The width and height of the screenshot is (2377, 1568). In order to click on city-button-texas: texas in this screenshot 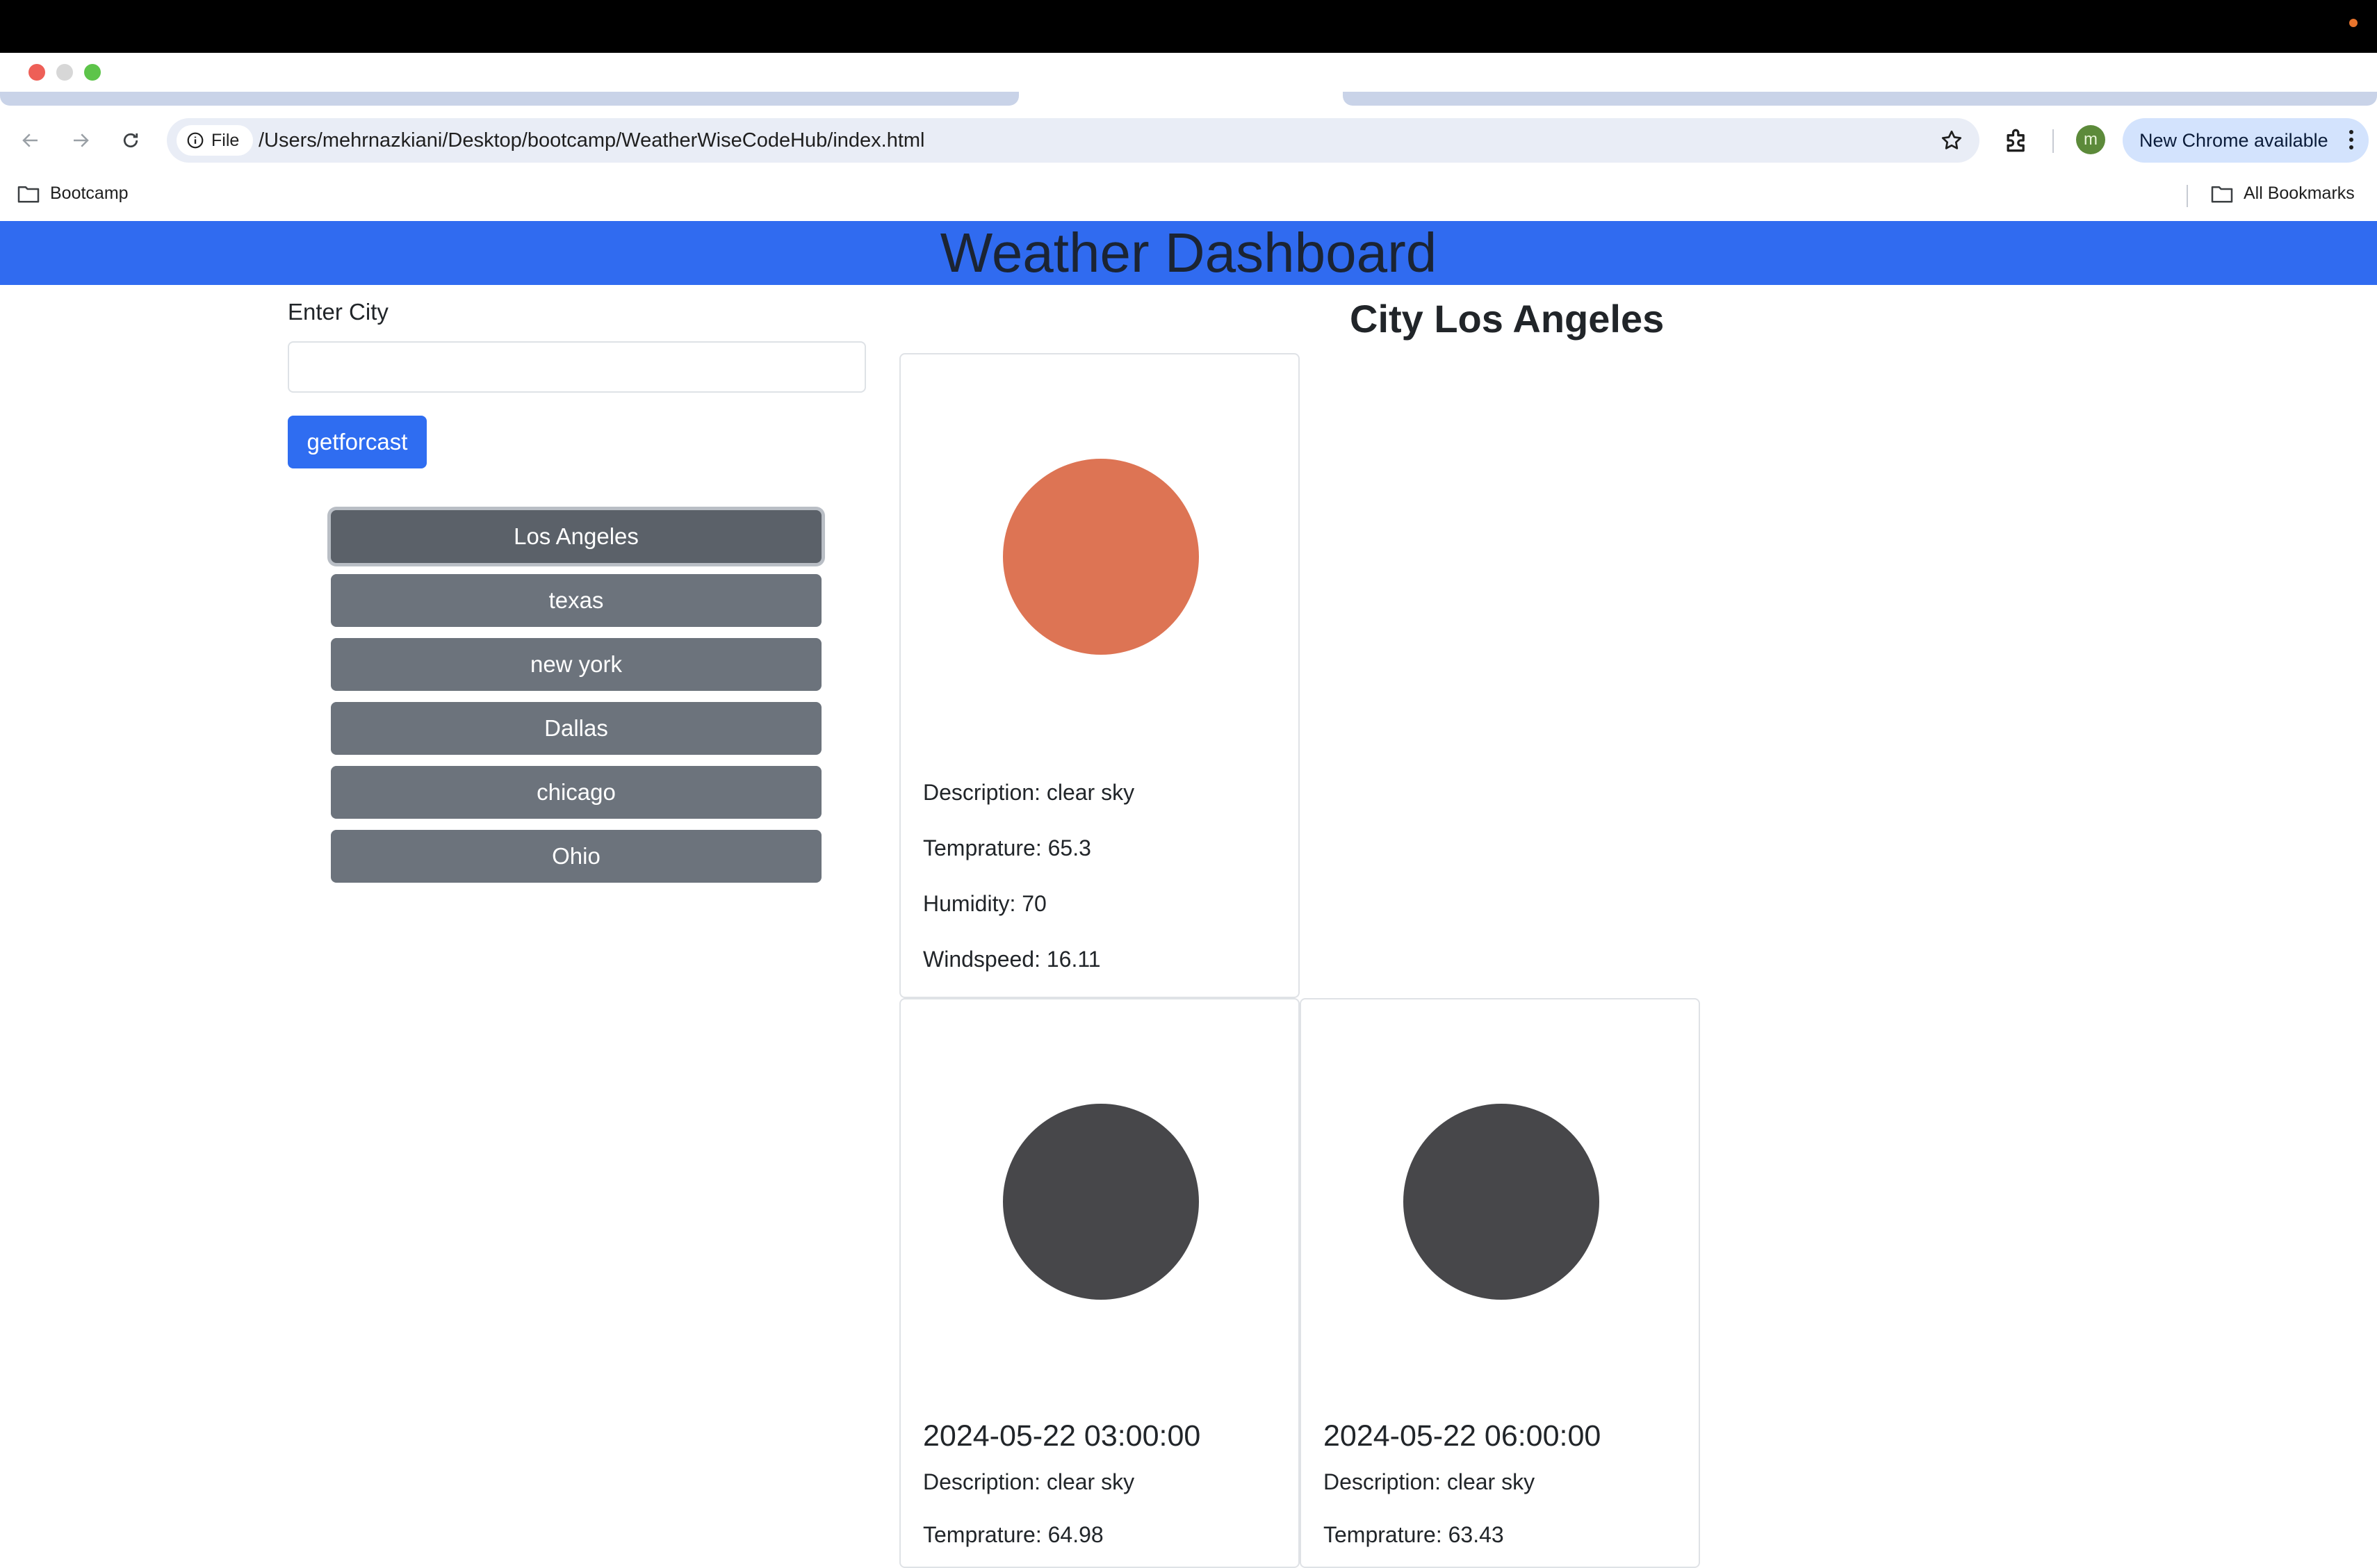, I will do `click(576, 600)`.